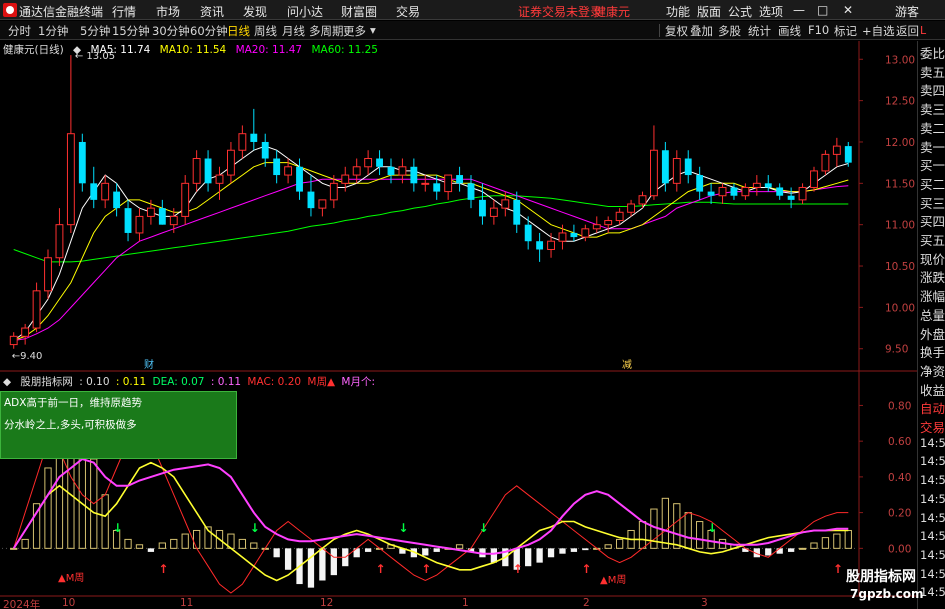  Describe the element at coordinates (932, 146) in the screenshot. I see `quote-panel-item: 卖一` at that location.